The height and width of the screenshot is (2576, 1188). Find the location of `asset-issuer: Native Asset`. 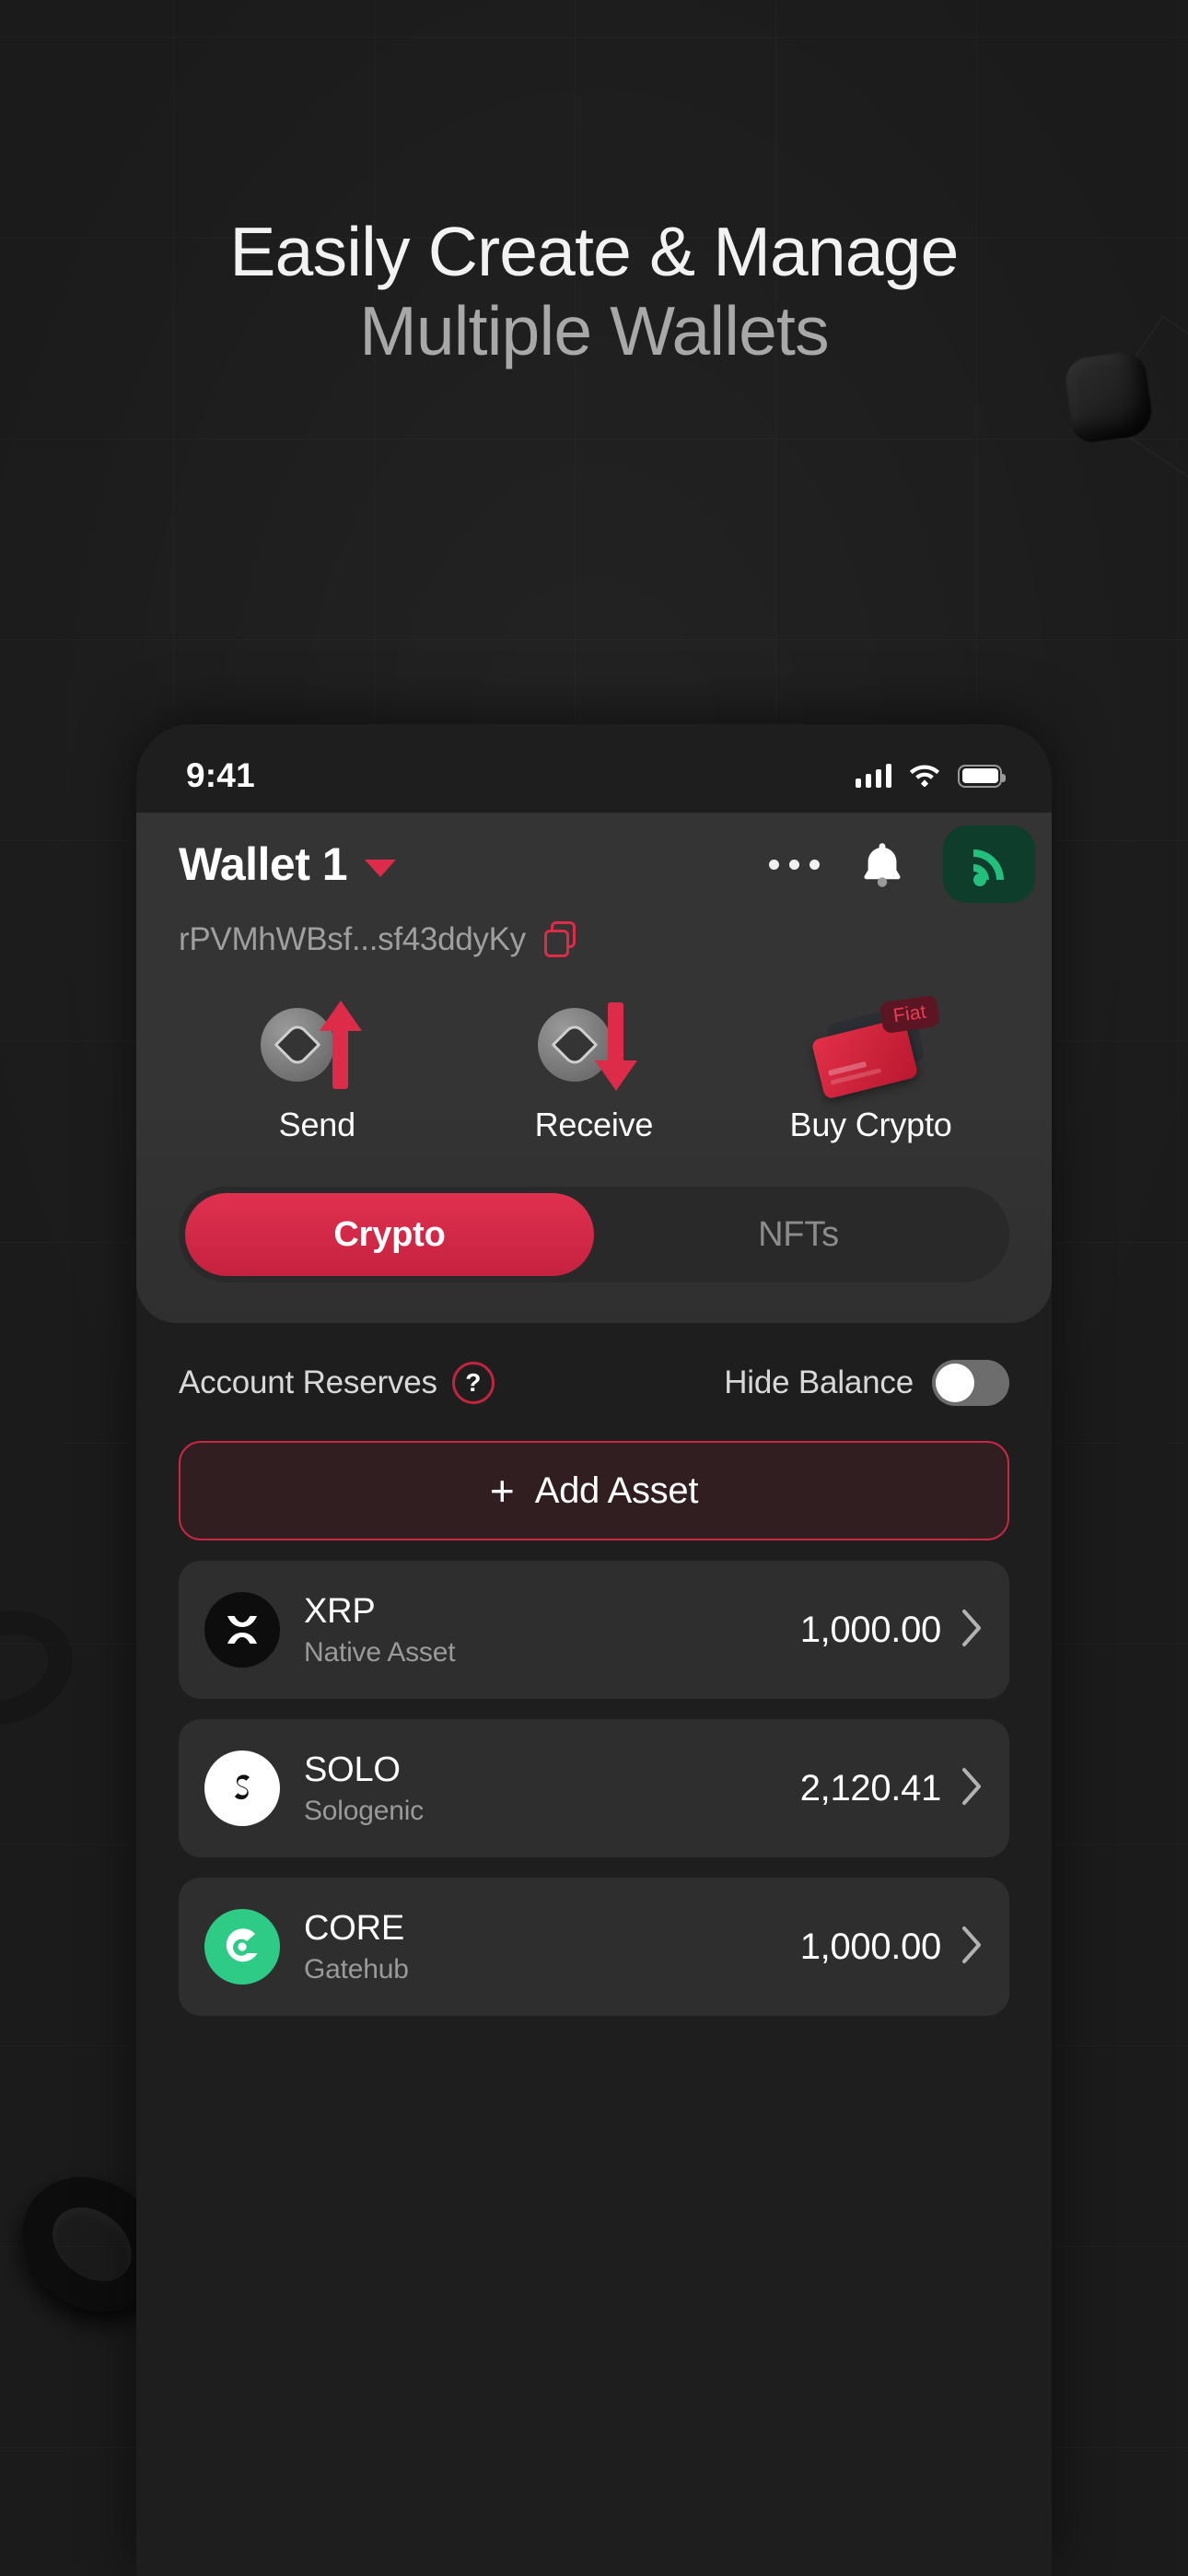

asset-issuer: Native Asset is located at coordinates (380, 1652).